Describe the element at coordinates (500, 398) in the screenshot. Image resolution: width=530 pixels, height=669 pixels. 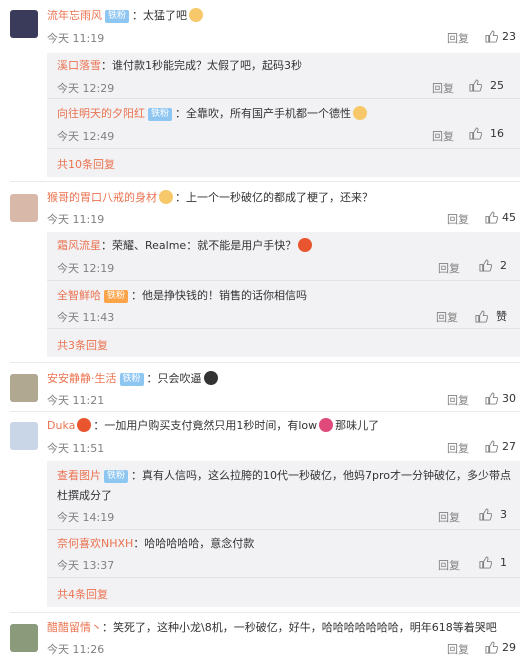
I see `like-button: 30` at that location.